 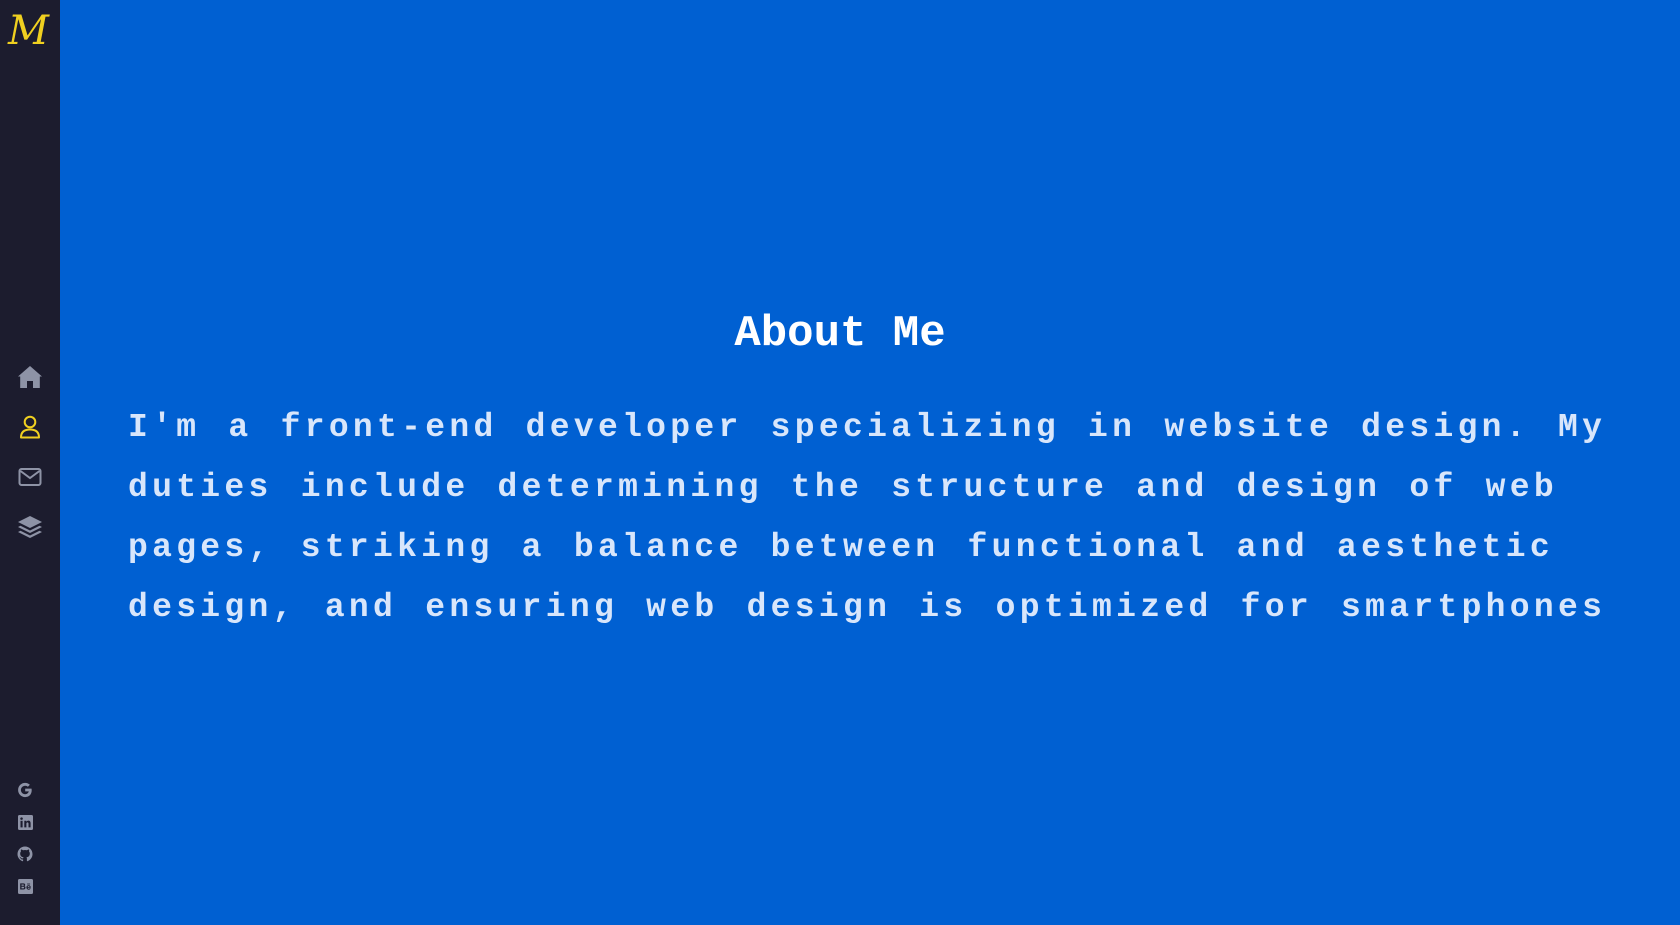 I want to click on user-icon, so click(x=30, y=427).